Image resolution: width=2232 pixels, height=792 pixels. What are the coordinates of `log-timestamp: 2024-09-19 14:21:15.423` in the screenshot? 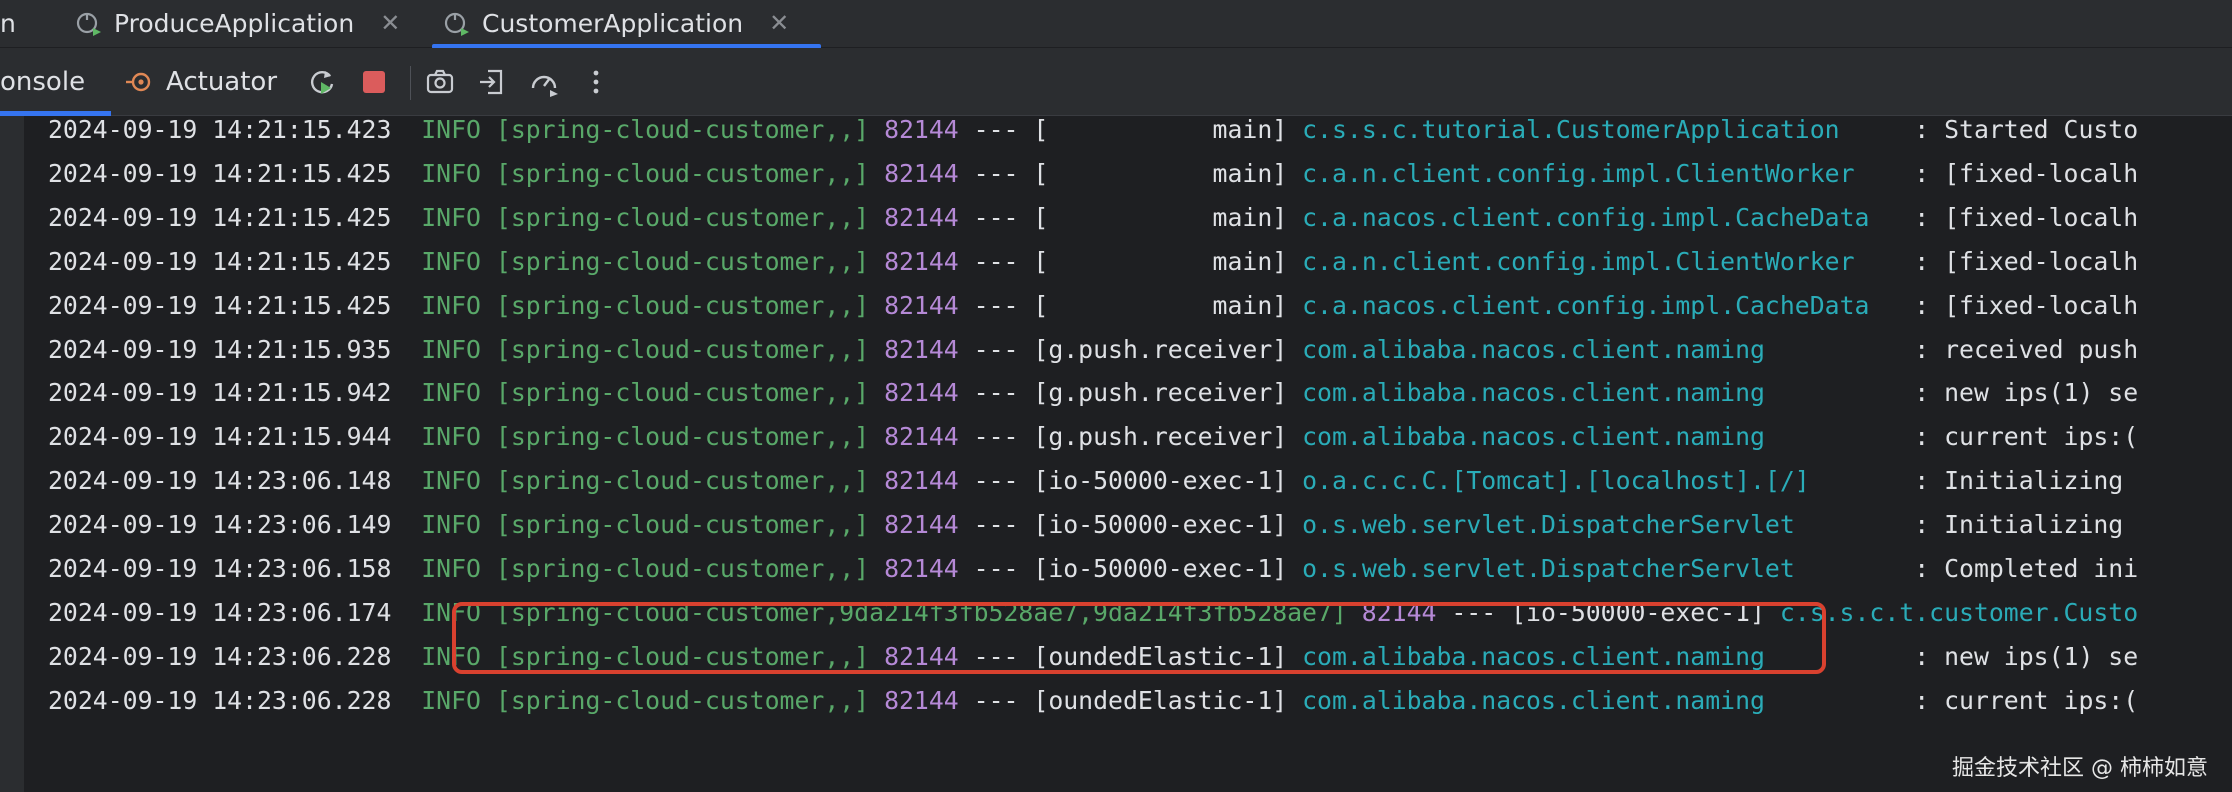 It's located at (220, 130).